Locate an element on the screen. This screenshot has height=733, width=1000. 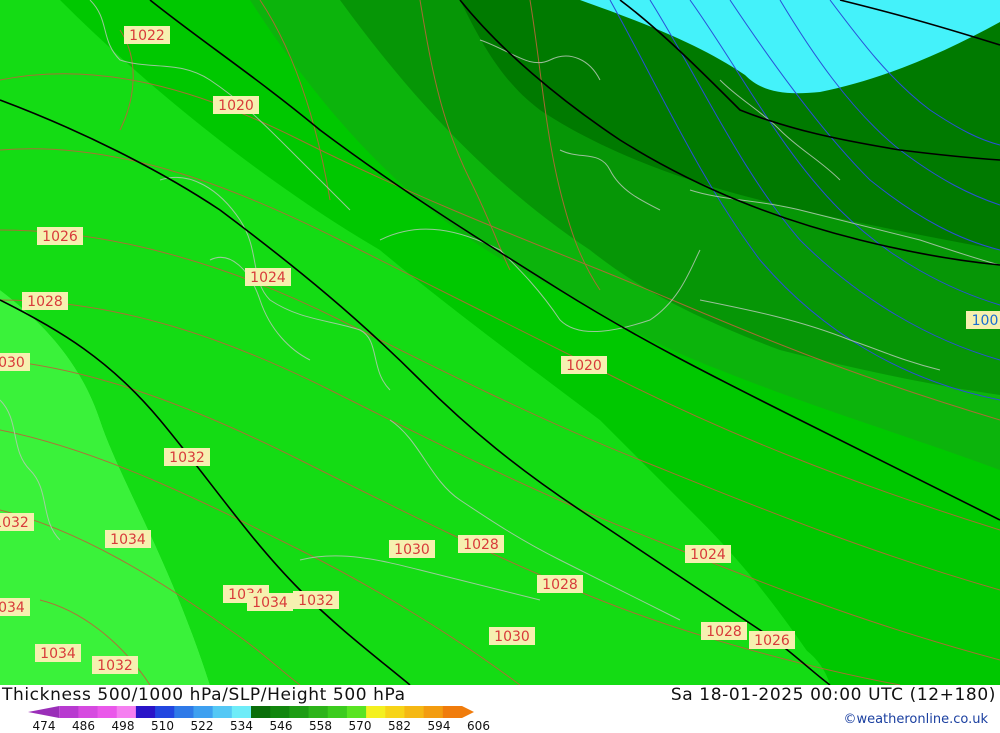
color-scale-tick-label: 558 is located at coordinates (320, 726).